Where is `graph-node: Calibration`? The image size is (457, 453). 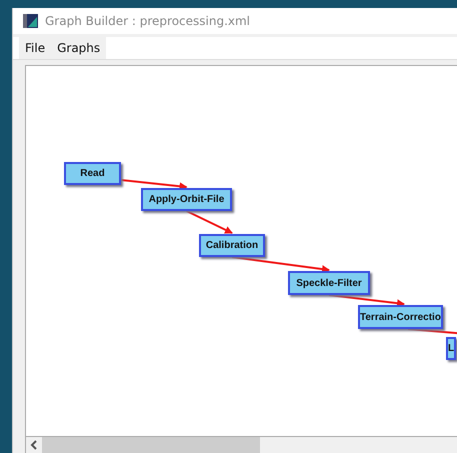
graph-node: Calibration is located at coordinates (232, 245).